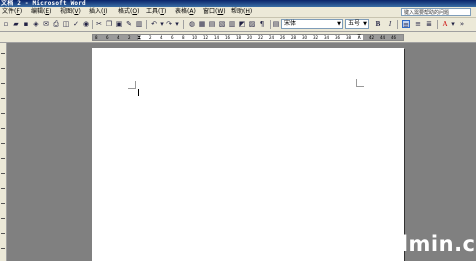  What do you see at coordinates (156, 12) in the screenshot?
I see `menu-tools: 工具(T)` at bounding box center [156, 12].